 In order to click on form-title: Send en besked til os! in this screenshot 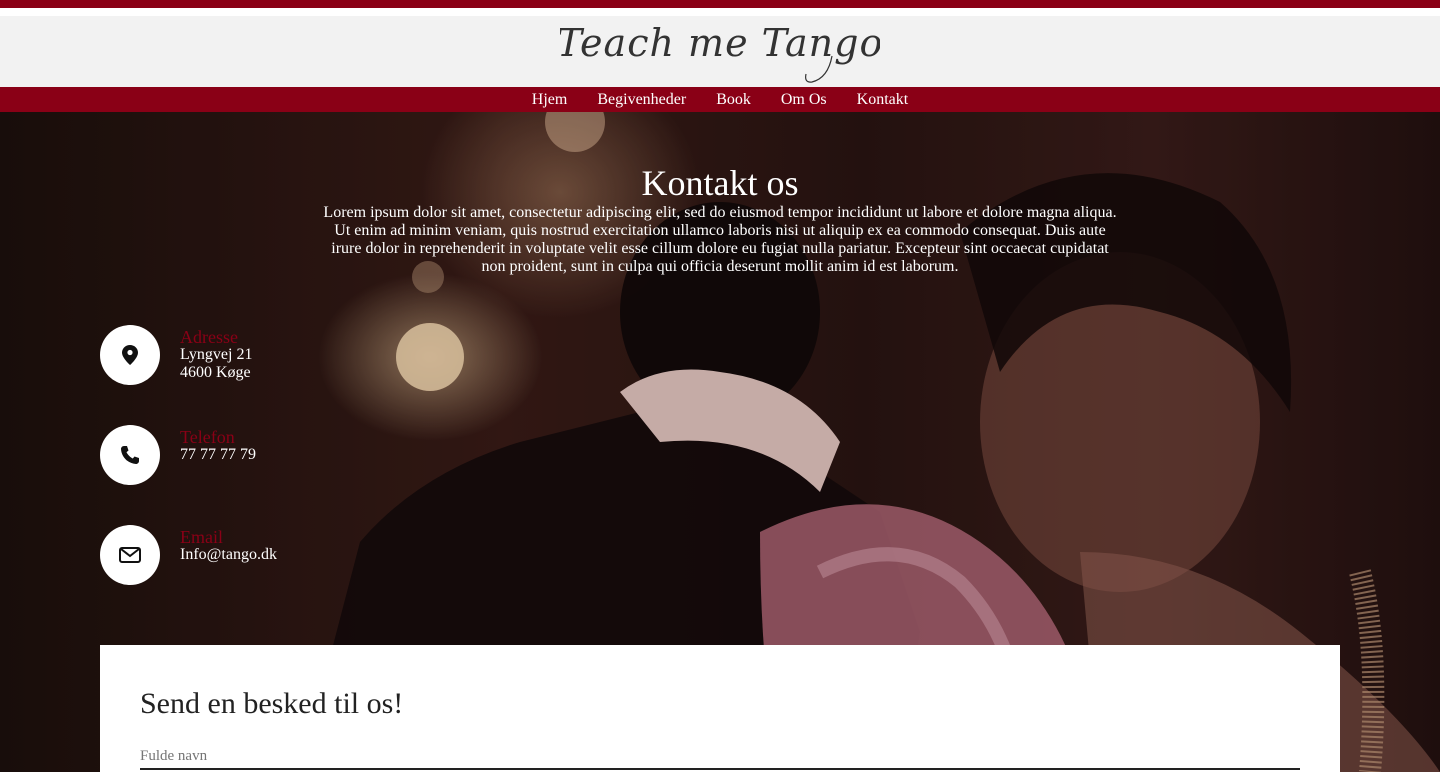, I will do `click(272, 703)`.